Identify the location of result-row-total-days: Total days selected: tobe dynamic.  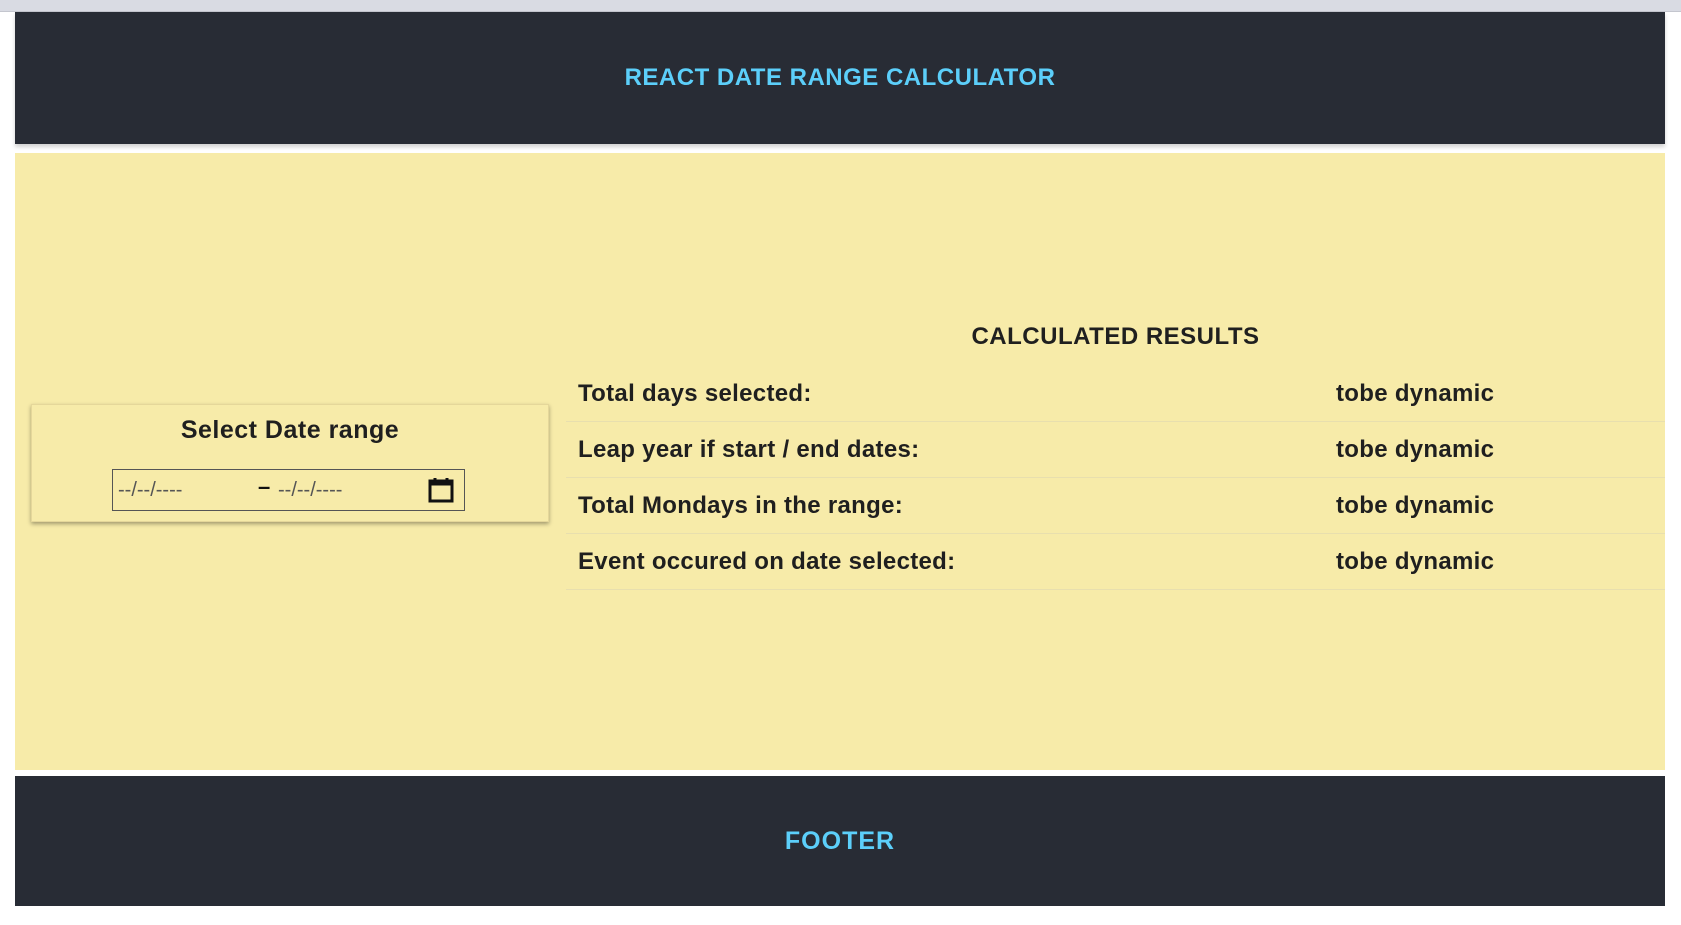
(1115, 394).